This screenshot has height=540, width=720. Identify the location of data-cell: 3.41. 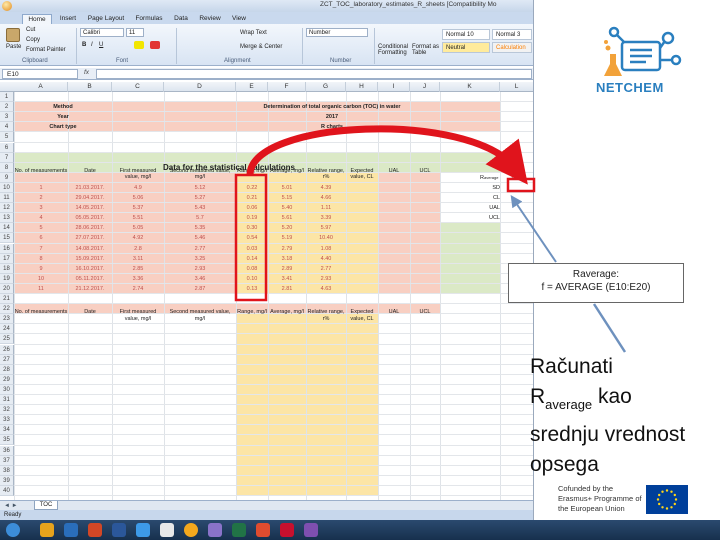
(287, 279).